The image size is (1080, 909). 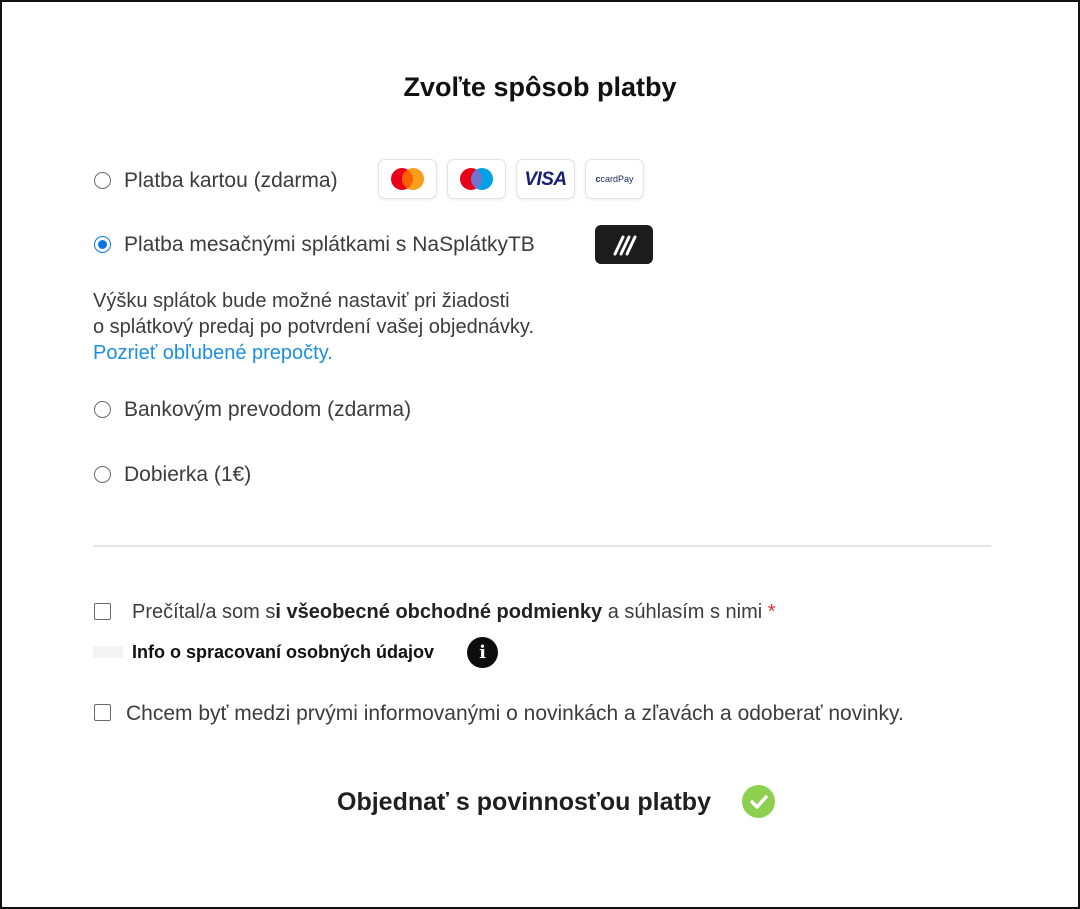 I want to click on option-label-bank-transfer: Bankovým prevodom (zdarma), so click(x=267, y=410).